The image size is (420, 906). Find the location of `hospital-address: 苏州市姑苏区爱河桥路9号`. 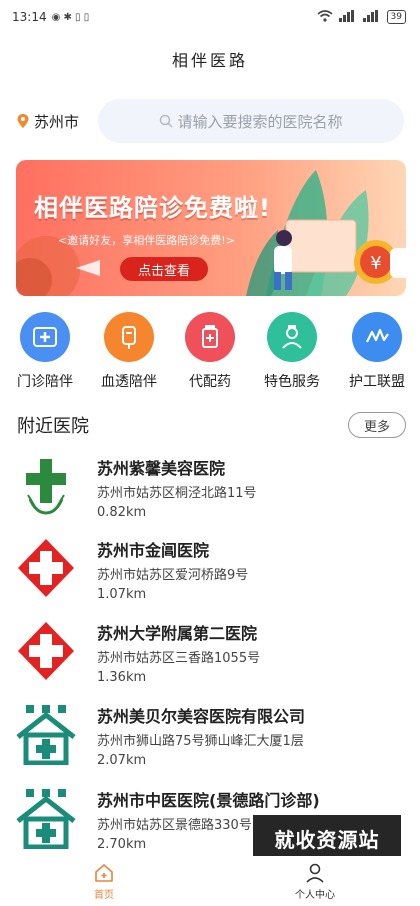

hospital-address: 苏州市姑苏区爱河桥路9号 is located at coordinates (173, 575).